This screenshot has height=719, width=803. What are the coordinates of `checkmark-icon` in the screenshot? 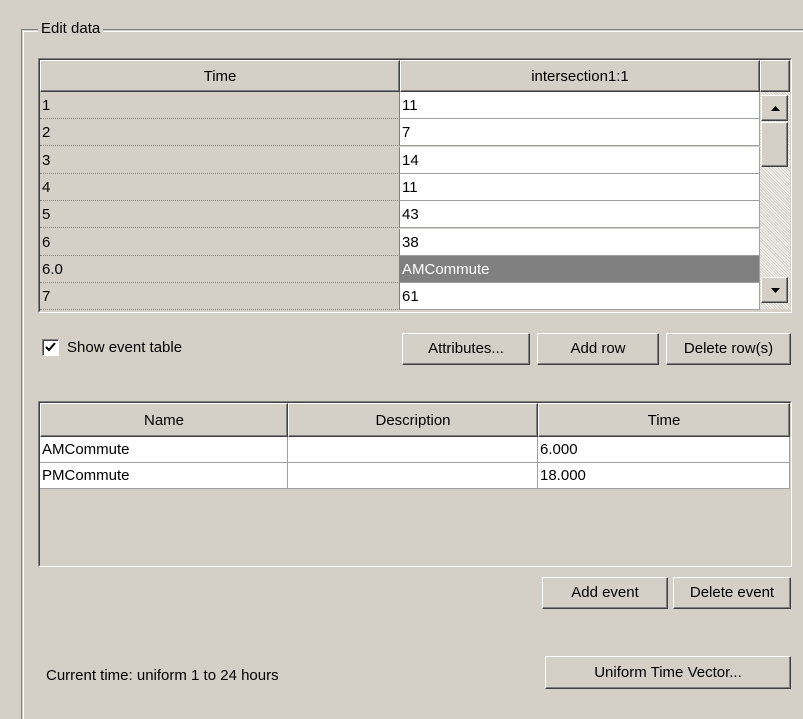 It's located at (50, 347).